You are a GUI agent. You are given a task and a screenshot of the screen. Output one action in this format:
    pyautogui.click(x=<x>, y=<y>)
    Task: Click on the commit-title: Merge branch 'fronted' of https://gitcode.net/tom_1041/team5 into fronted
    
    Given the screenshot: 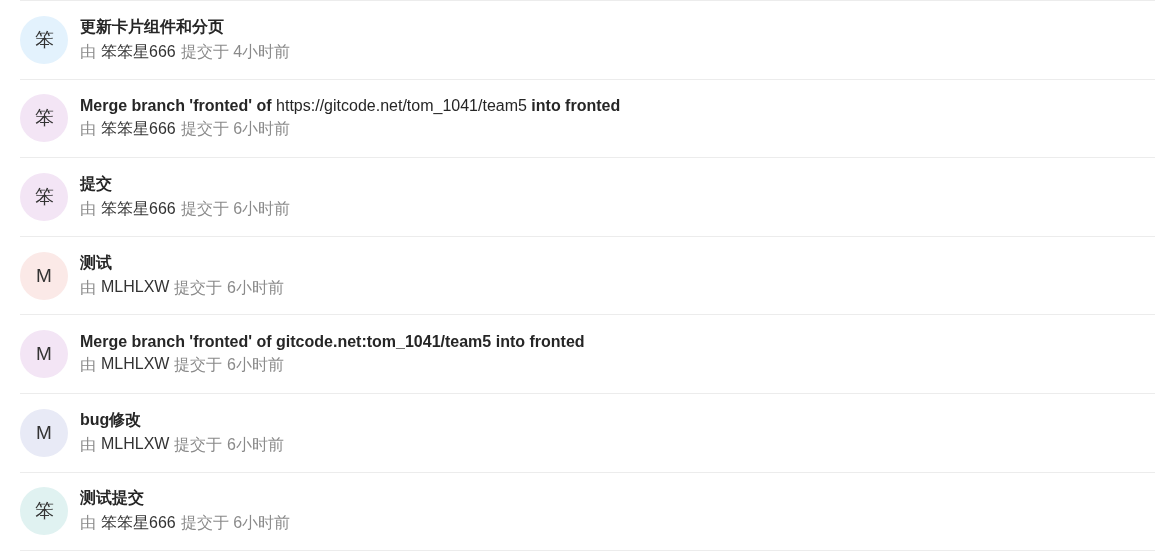 What is the action you would take?
    pyautogui.click(x=350, y=105)
    